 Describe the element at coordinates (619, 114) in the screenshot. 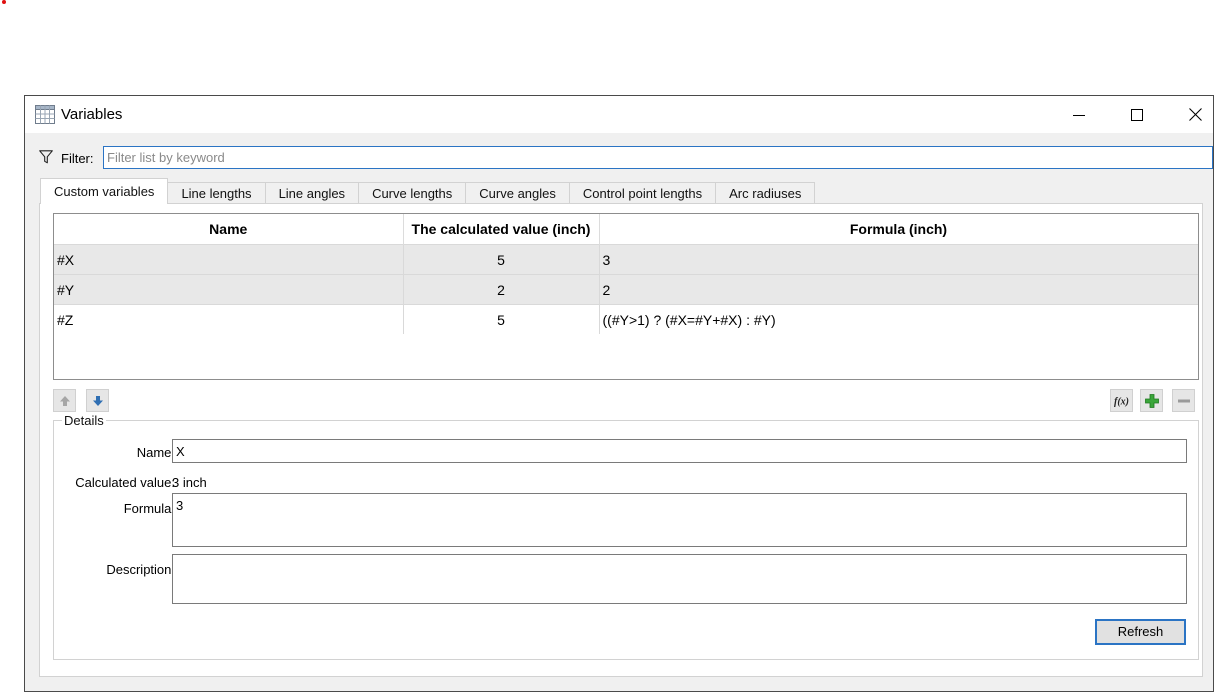

I see `title-bar: Variables` at that location.